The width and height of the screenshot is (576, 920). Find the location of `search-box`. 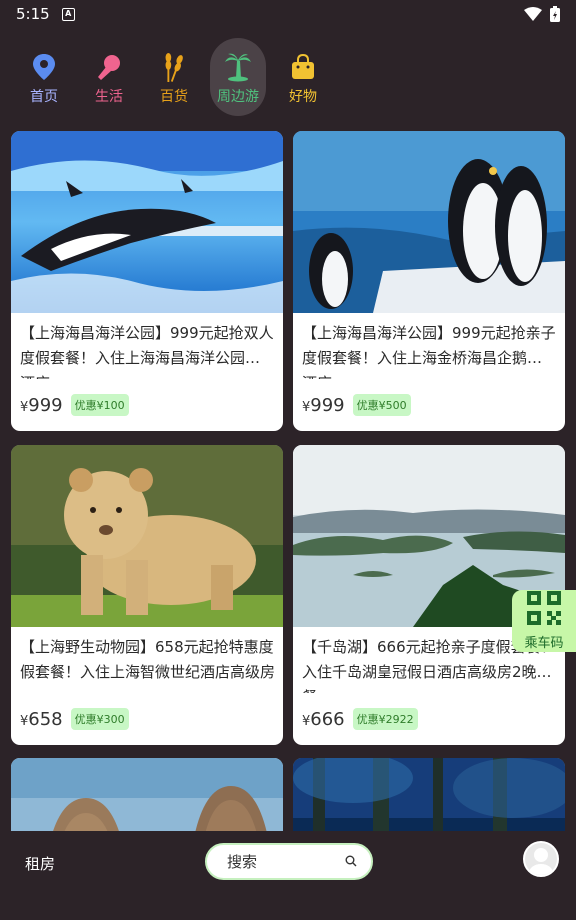

search-box is located at coordinates (289, 861).